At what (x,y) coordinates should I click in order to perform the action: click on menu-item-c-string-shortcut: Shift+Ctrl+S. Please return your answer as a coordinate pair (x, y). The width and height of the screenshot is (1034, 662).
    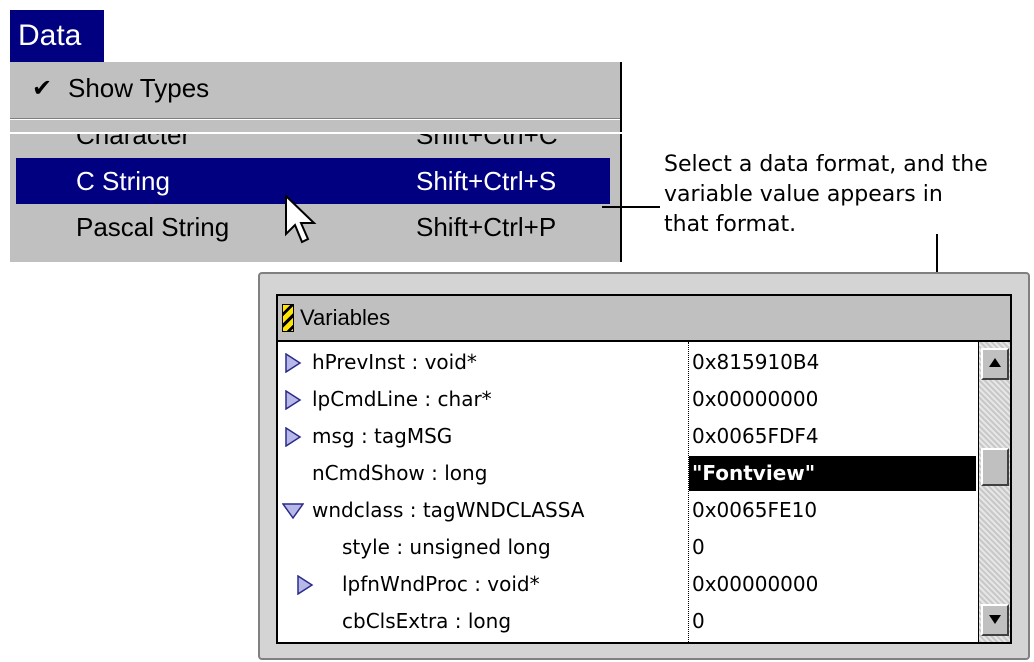
    Looking at the image, I should click on (486, 181).